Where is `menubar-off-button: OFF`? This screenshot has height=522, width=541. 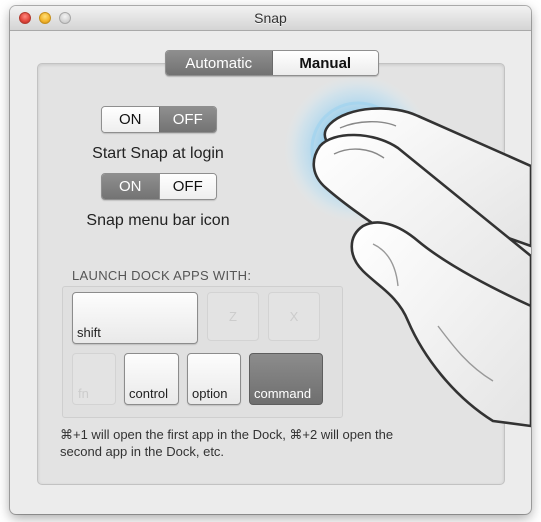 menubar-off-button: OFF is located at coordinates (187, 186).